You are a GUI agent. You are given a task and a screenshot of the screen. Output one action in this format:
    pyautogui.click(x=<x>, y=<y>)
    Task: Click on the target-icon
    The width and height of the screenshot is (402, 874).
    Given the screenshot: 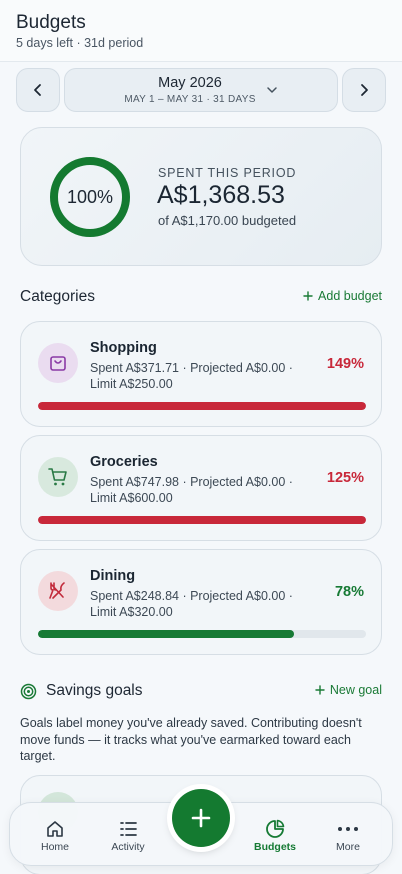 What is the action you would take?
    pyautogui.click(x=28, y=691)
    